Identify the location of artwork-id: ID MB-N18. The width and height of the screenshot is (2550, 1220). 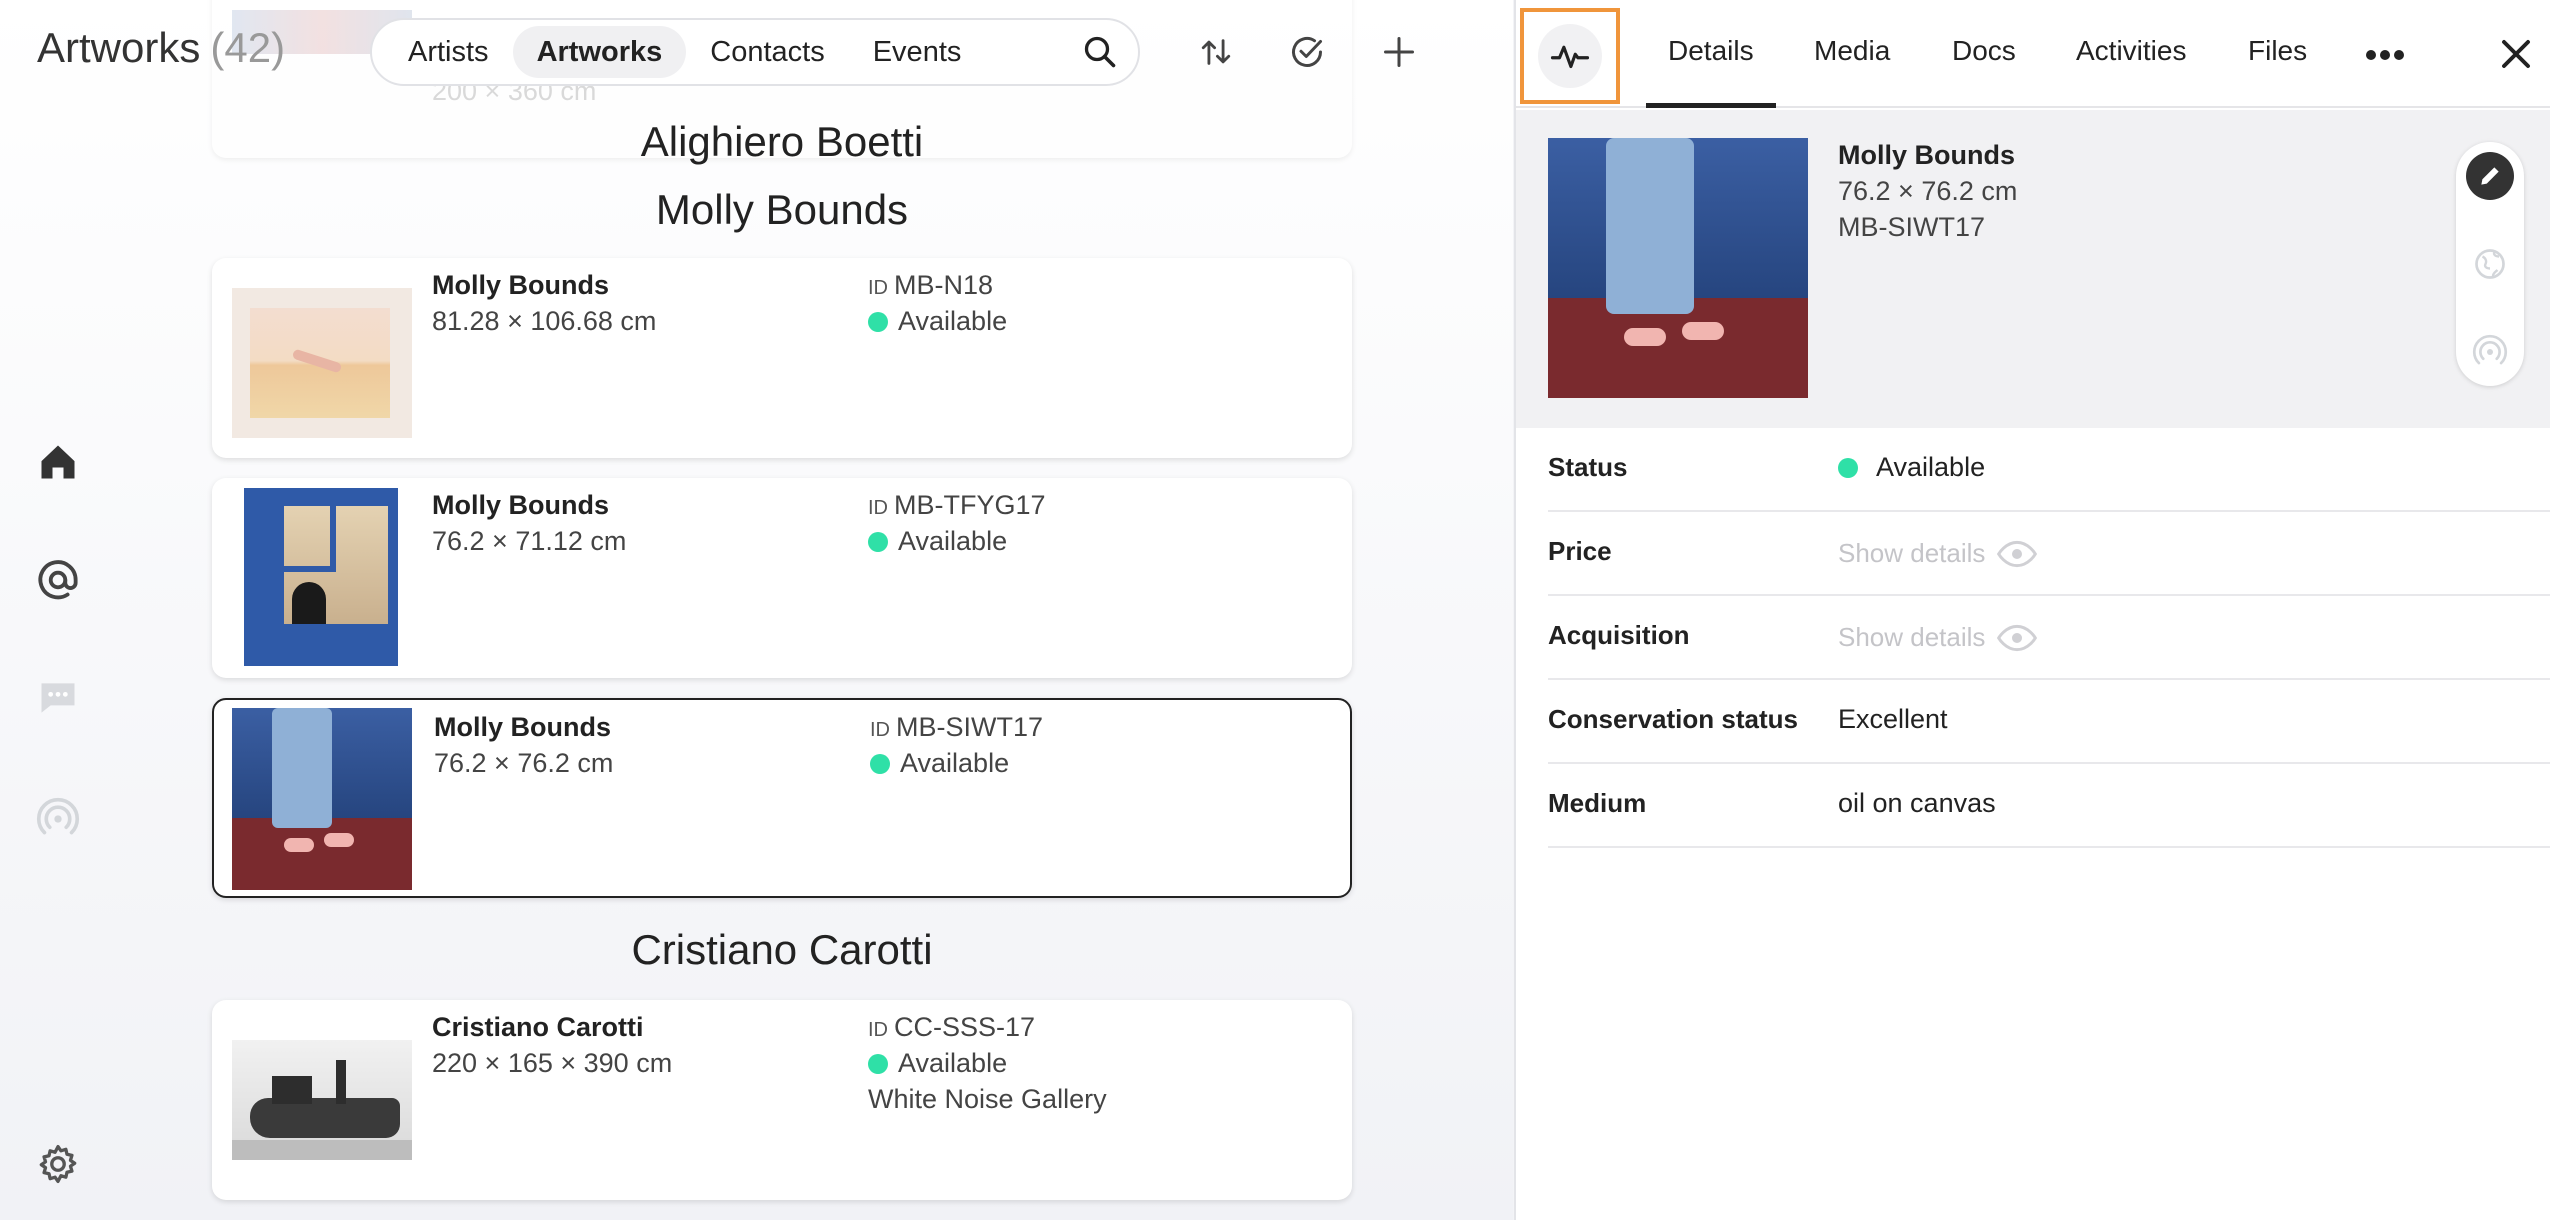
(930, 285).